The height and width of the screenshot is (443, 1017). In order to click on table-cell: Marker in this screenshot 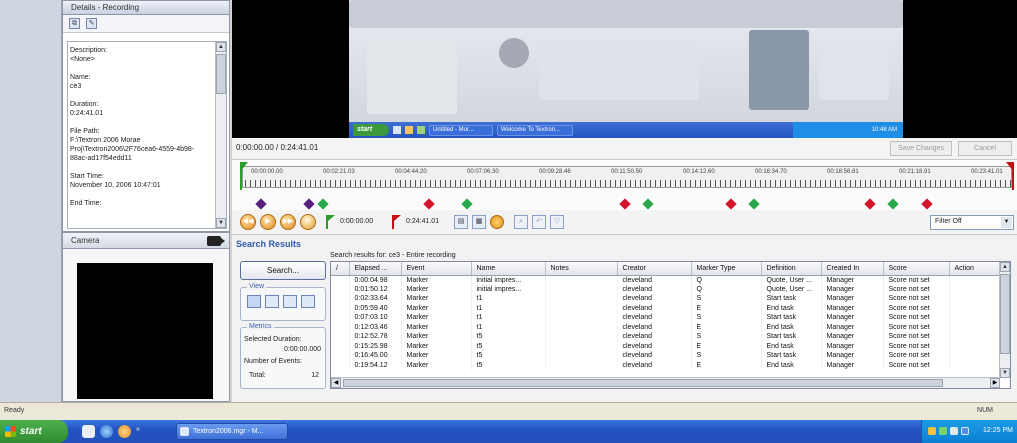, I will do `click(436, 280)`.